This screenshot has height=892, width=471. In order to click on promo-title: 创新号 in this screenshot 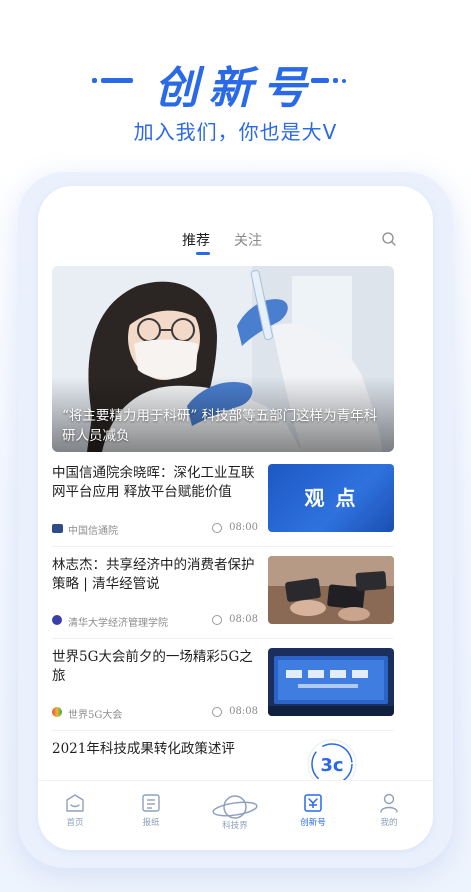, I will do `click(235, 88)`.